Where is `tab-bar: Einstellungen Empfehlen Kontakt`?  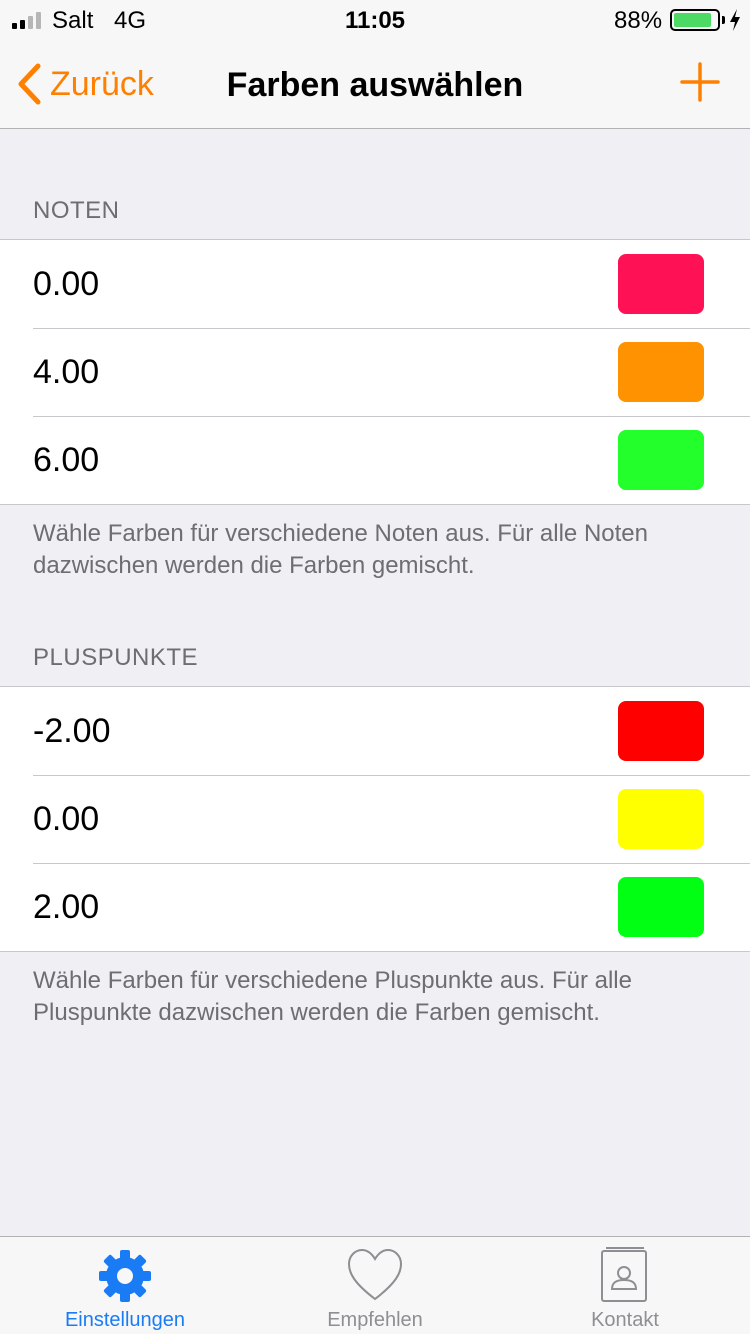
tab-bar: Einstellungen Empfehlen Kontakt is located at coordinates (375, 1285).